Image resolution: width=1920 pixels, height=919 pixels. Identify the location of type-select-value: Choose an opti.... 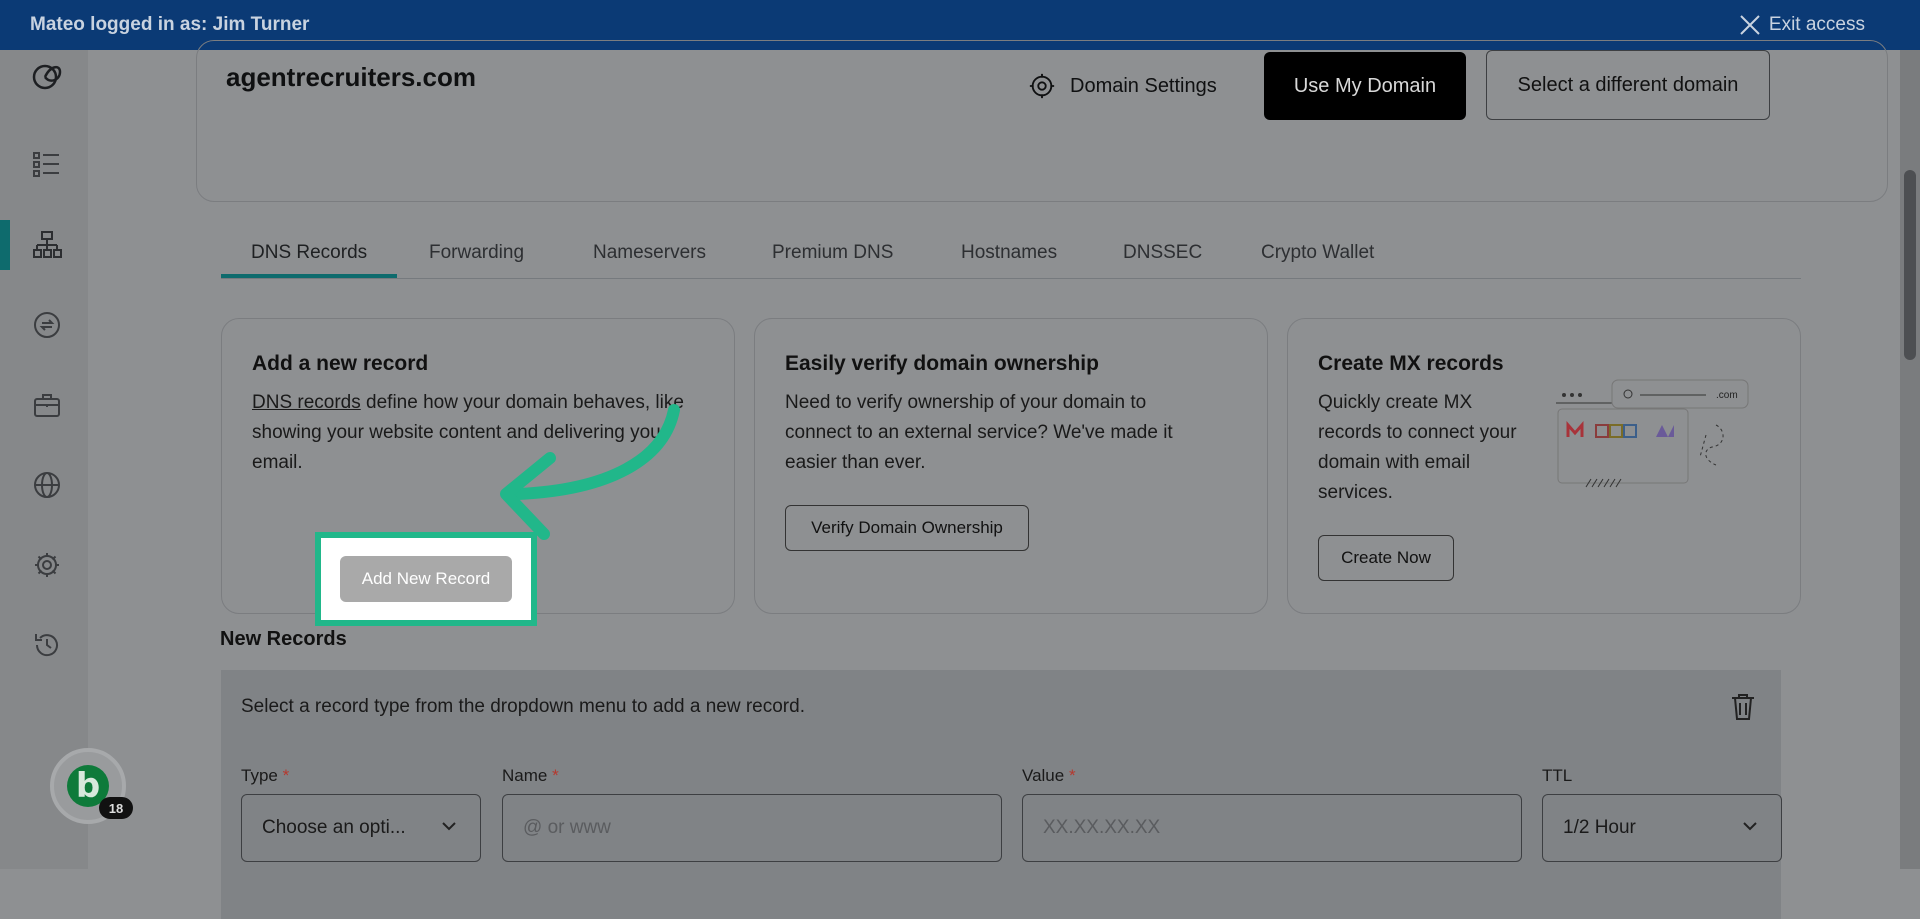
(334, 827).